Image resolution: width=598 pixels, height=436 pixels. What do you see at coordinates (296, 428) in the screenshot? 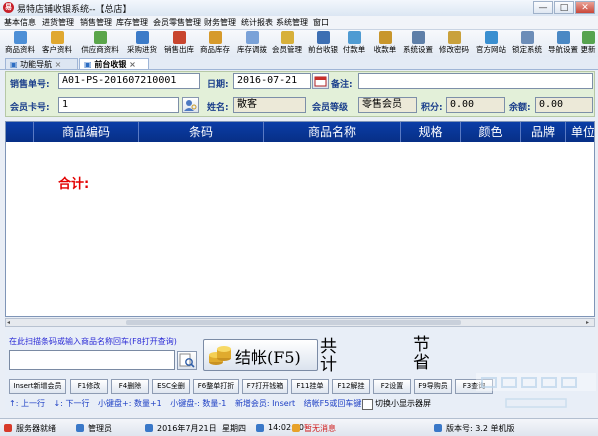
I see `message-icon` at bounding box center [296, 428].